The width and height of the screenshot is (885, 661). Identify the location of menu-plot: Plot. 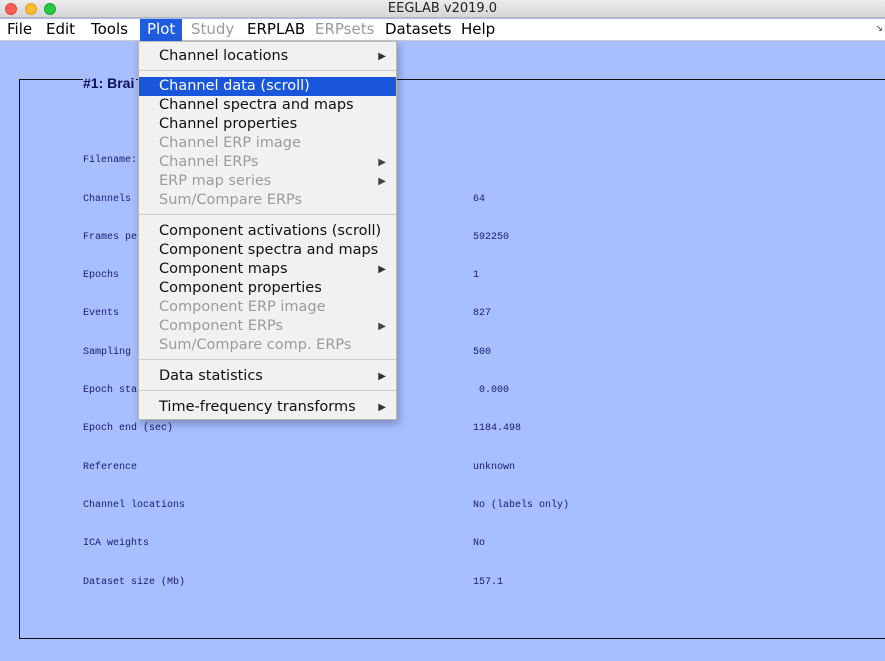
(161, 30).